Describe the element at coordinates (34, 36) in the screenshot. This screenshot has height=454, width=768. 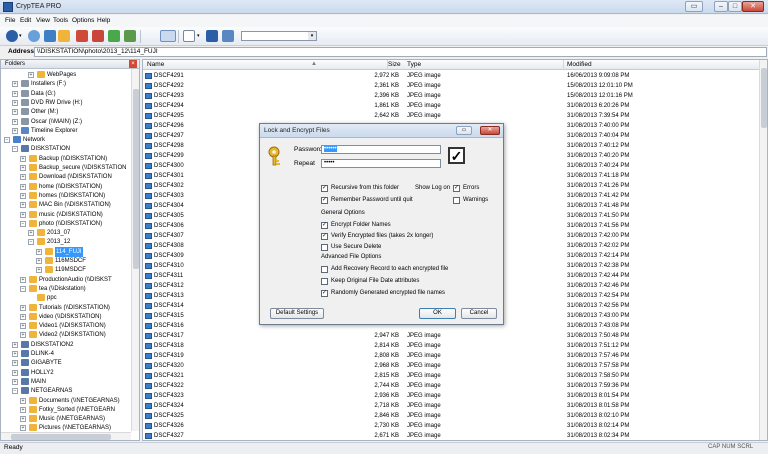
I see `forward-icon` at that location.